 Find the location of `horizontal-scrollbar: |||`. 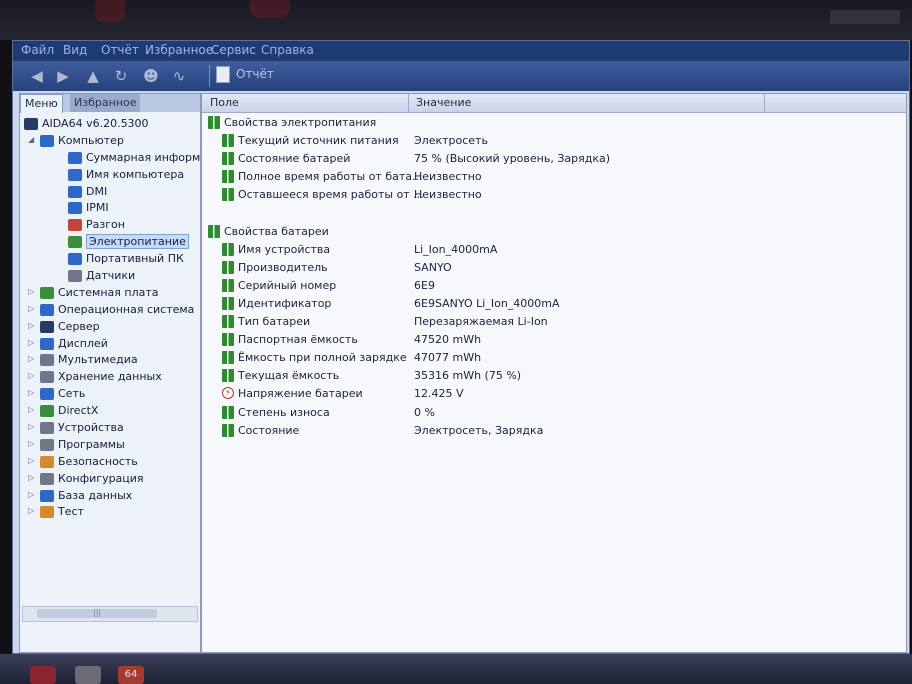

horizontal-scrollbar: ||| is located at coordinates (110, 614).